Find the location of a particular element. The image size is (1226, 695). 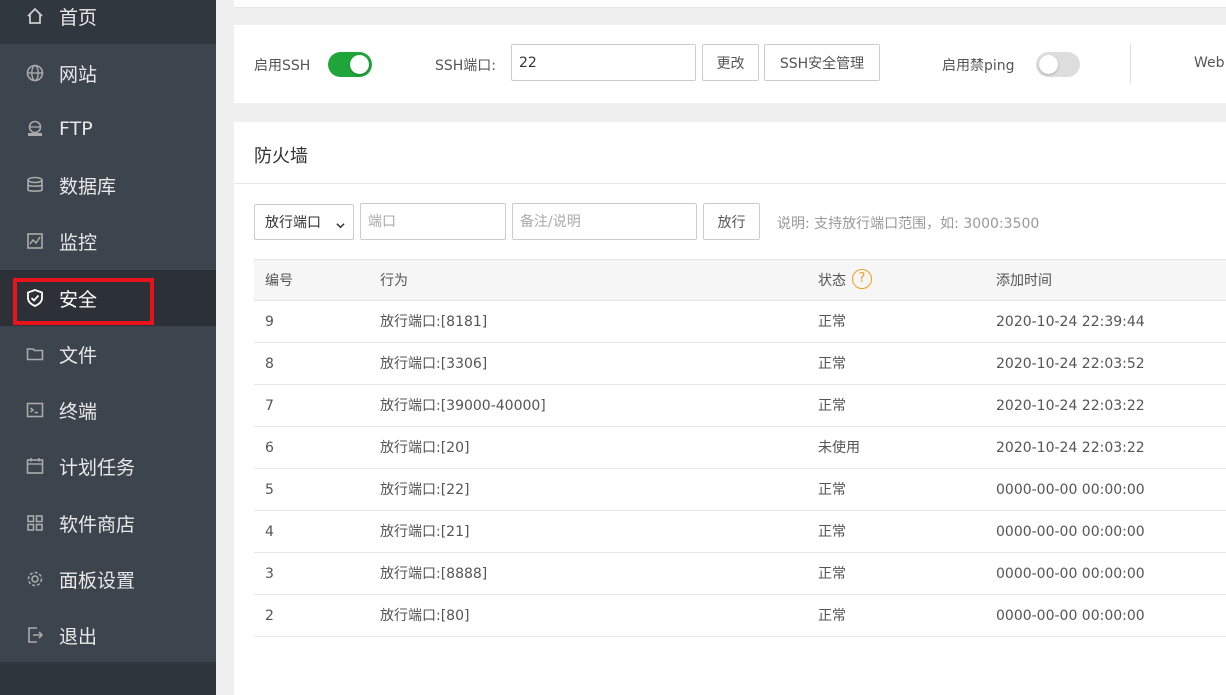

sidebar-footer is located at coordinates (108, 678).